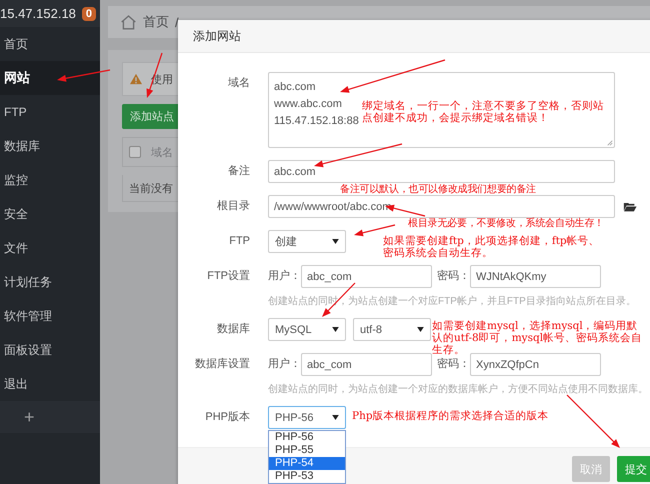  Describe the element at coordinates (233, 329) in the screenshot. I see `field-label: 数据库` at that location.